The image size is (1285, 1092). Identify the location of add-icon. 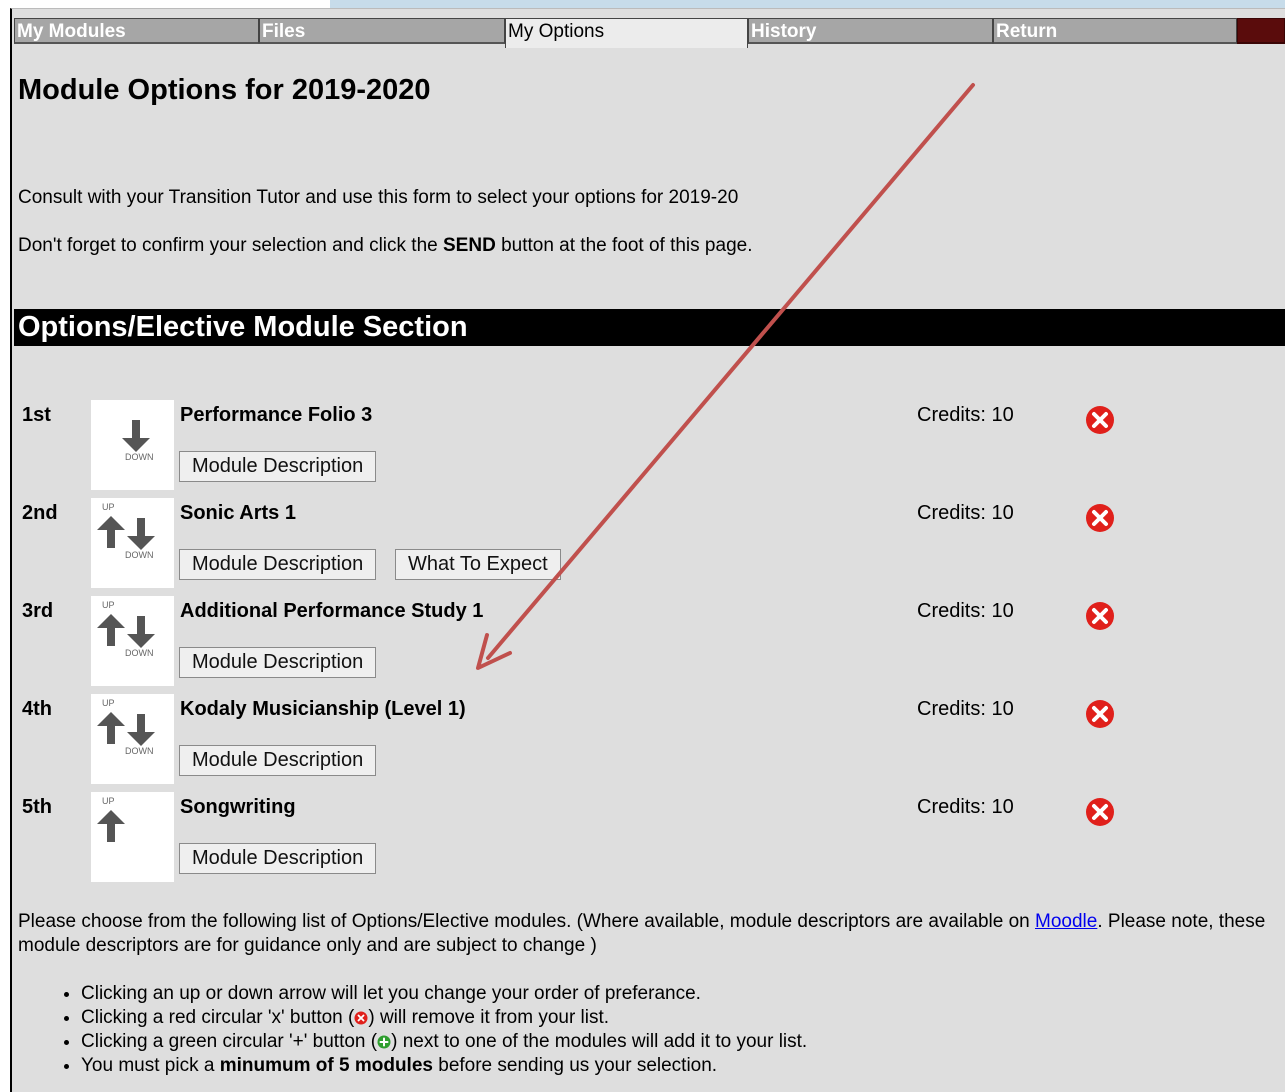
(384, 1042).